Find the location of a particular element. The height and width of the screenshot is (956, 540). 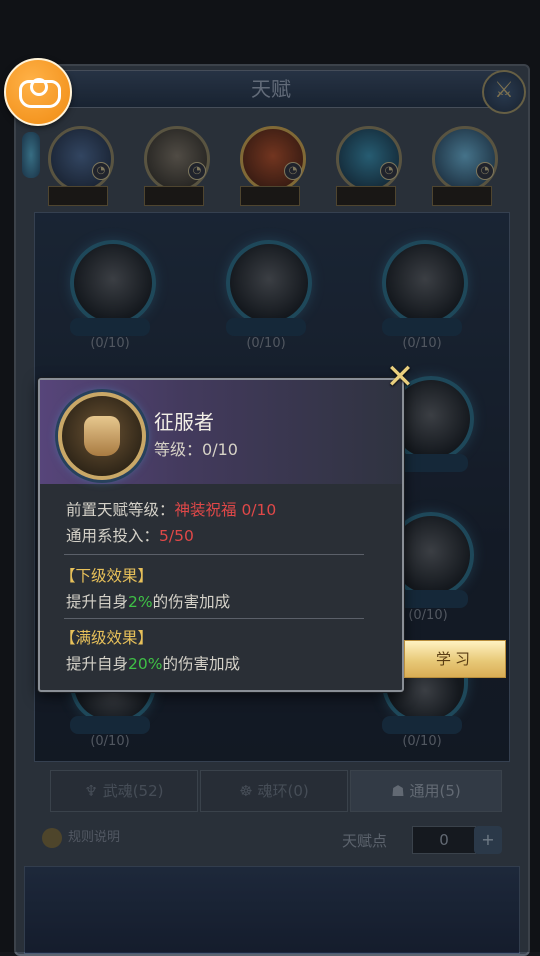

level-label: 等级： is located at coordinates (178, 449).